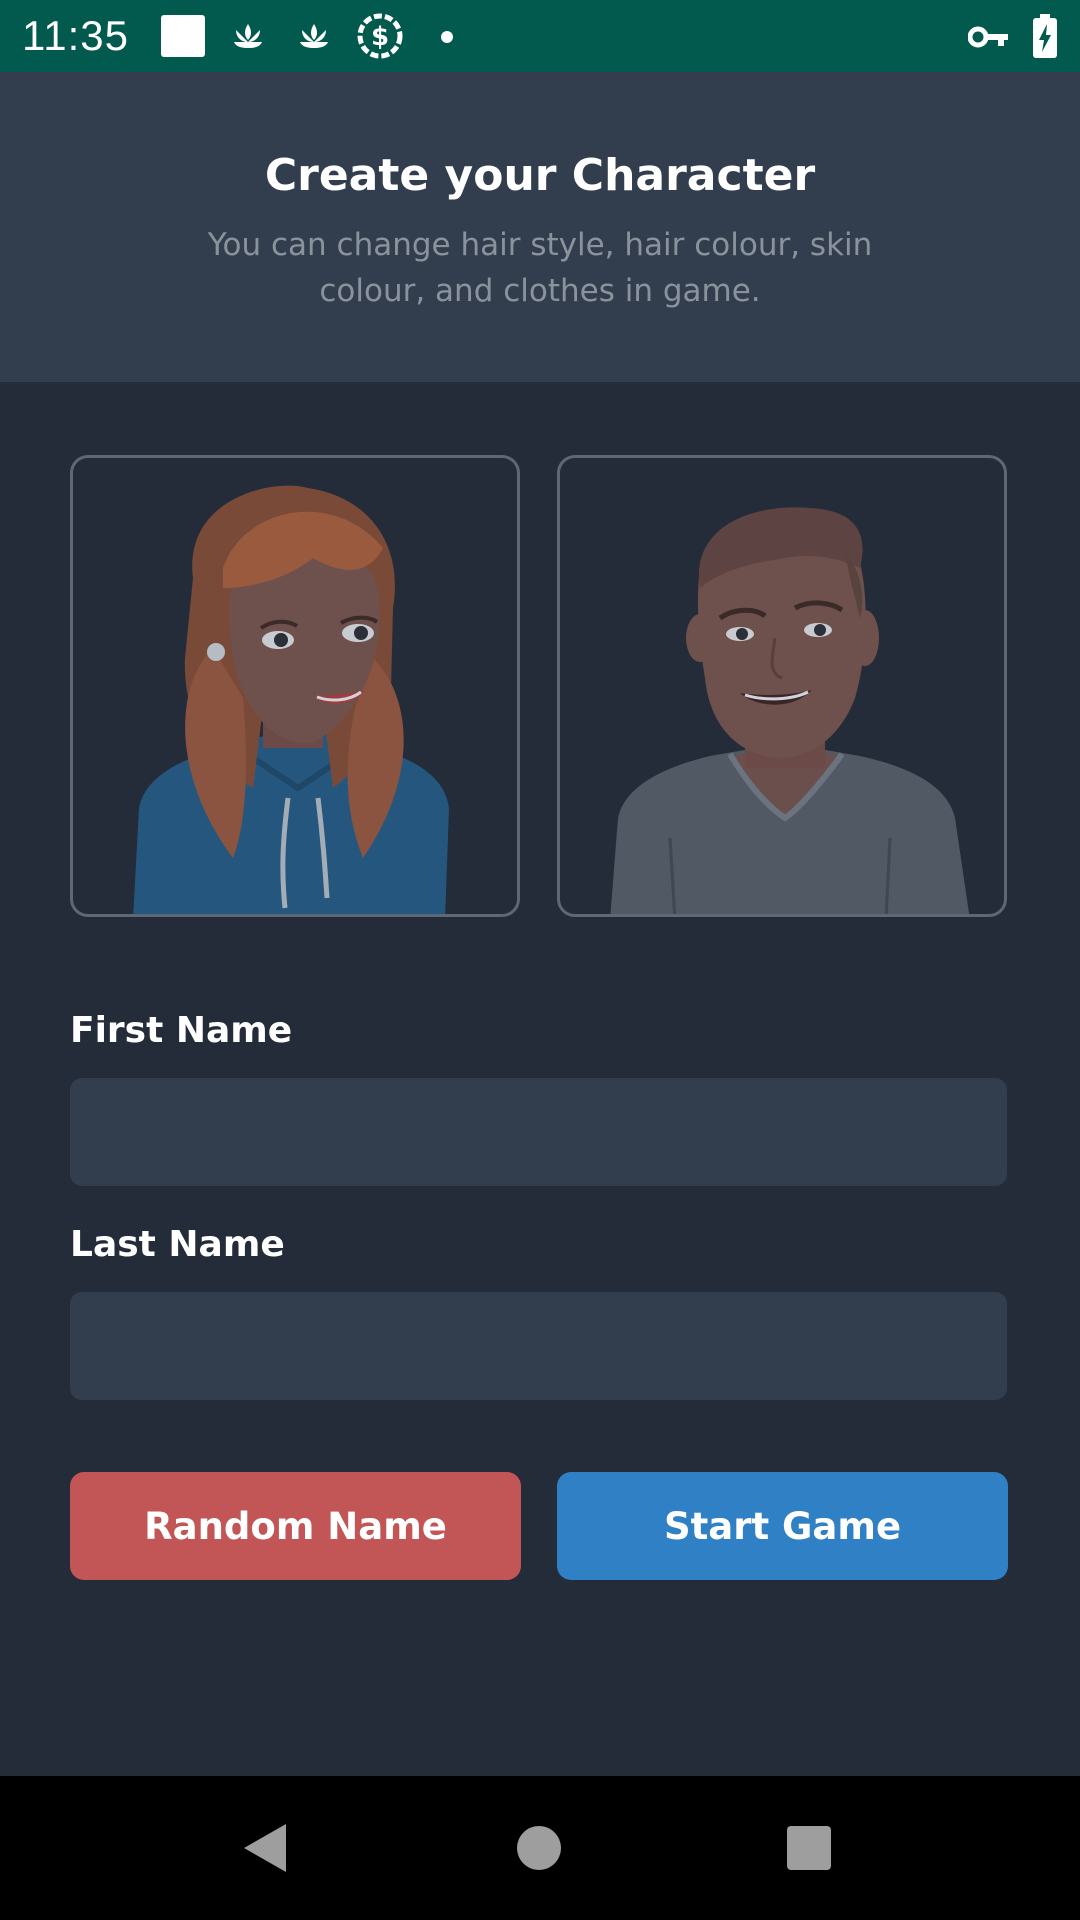 This screenshot has width=1080, height=1920. I want to click on dollar-circle-icon: $, so click(380, 38).